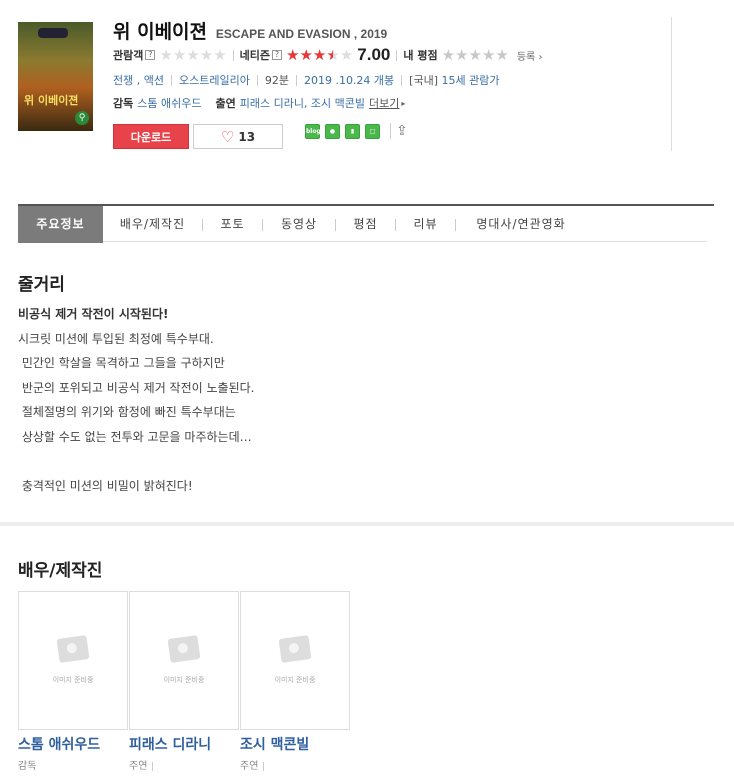 This screenshot has height=783, width=734. Describe the element at coordinates (127, 412) in the screenshot. I see `synopsis-line: 절체절명의 위기와 함정에 빠진 특수부대는` at that location.